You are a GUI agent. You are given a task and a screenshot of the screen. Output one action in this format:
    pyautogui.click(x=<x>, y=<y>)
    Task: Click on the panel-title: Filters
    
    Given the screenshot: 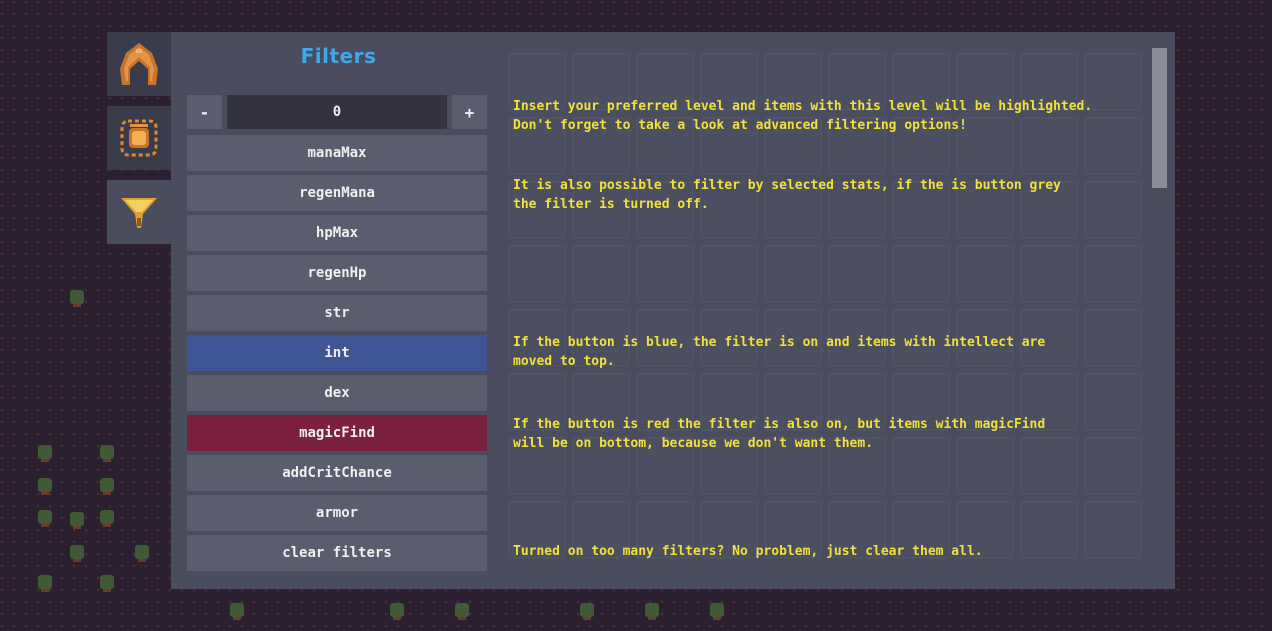 What is the action you would take?
    pyautogui.click(x=338, y=56)
    